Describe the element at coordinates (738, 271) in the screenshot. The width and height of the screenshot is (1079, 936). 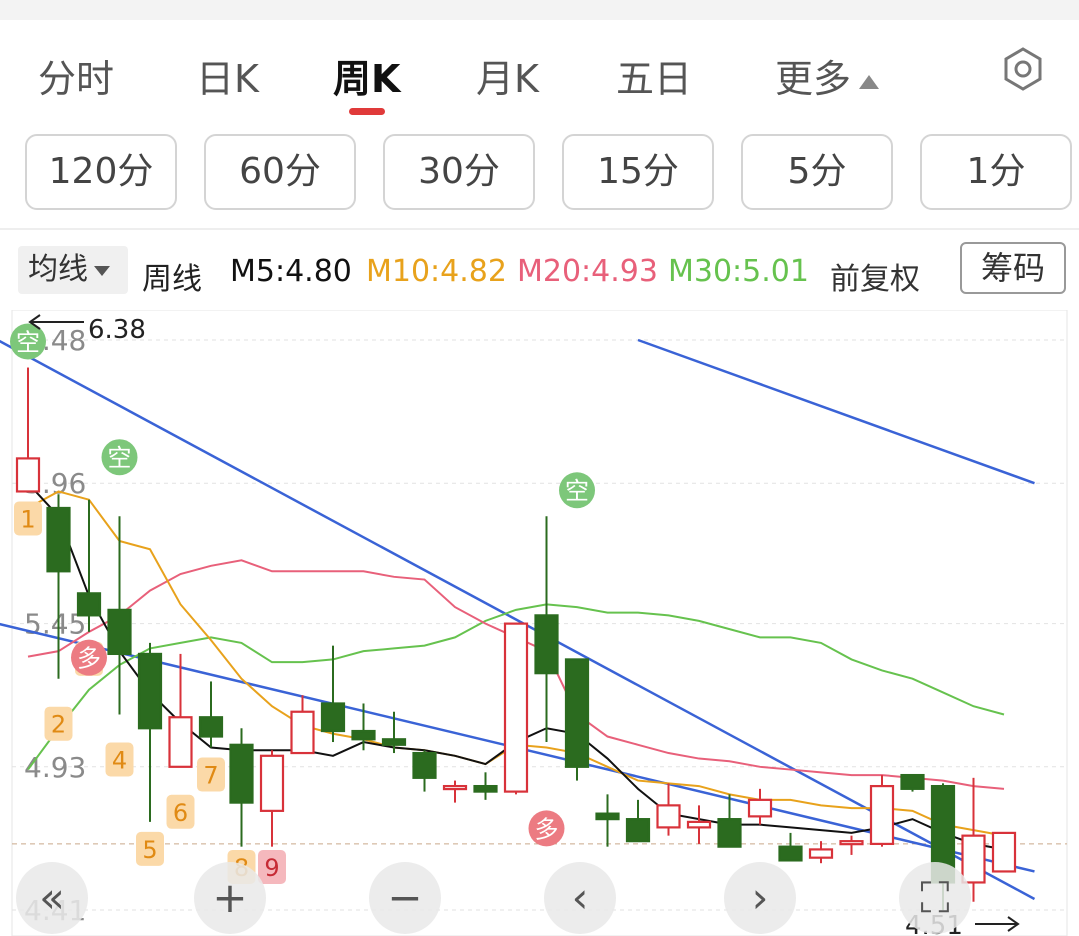
I see `ma30-value: M30:5.01` at that location.